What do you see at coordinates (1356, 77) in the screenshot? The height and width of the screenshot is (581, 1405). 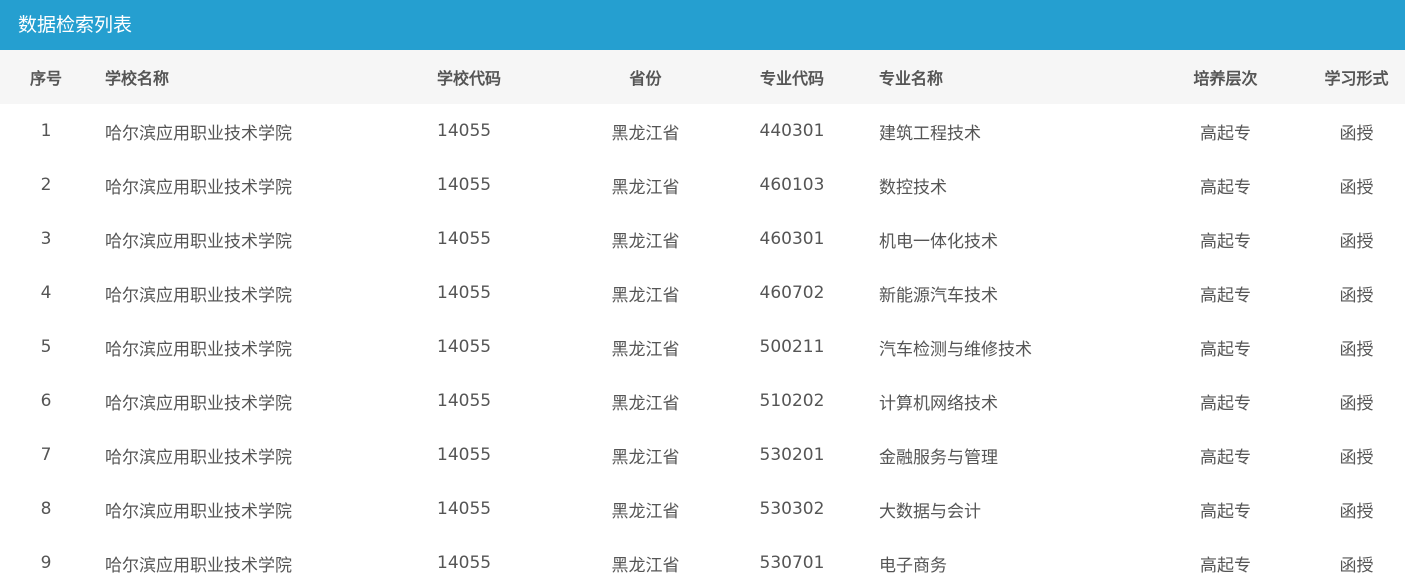 I see `column-header-study-form: 学习形式` at bounding box center [1356, 77].